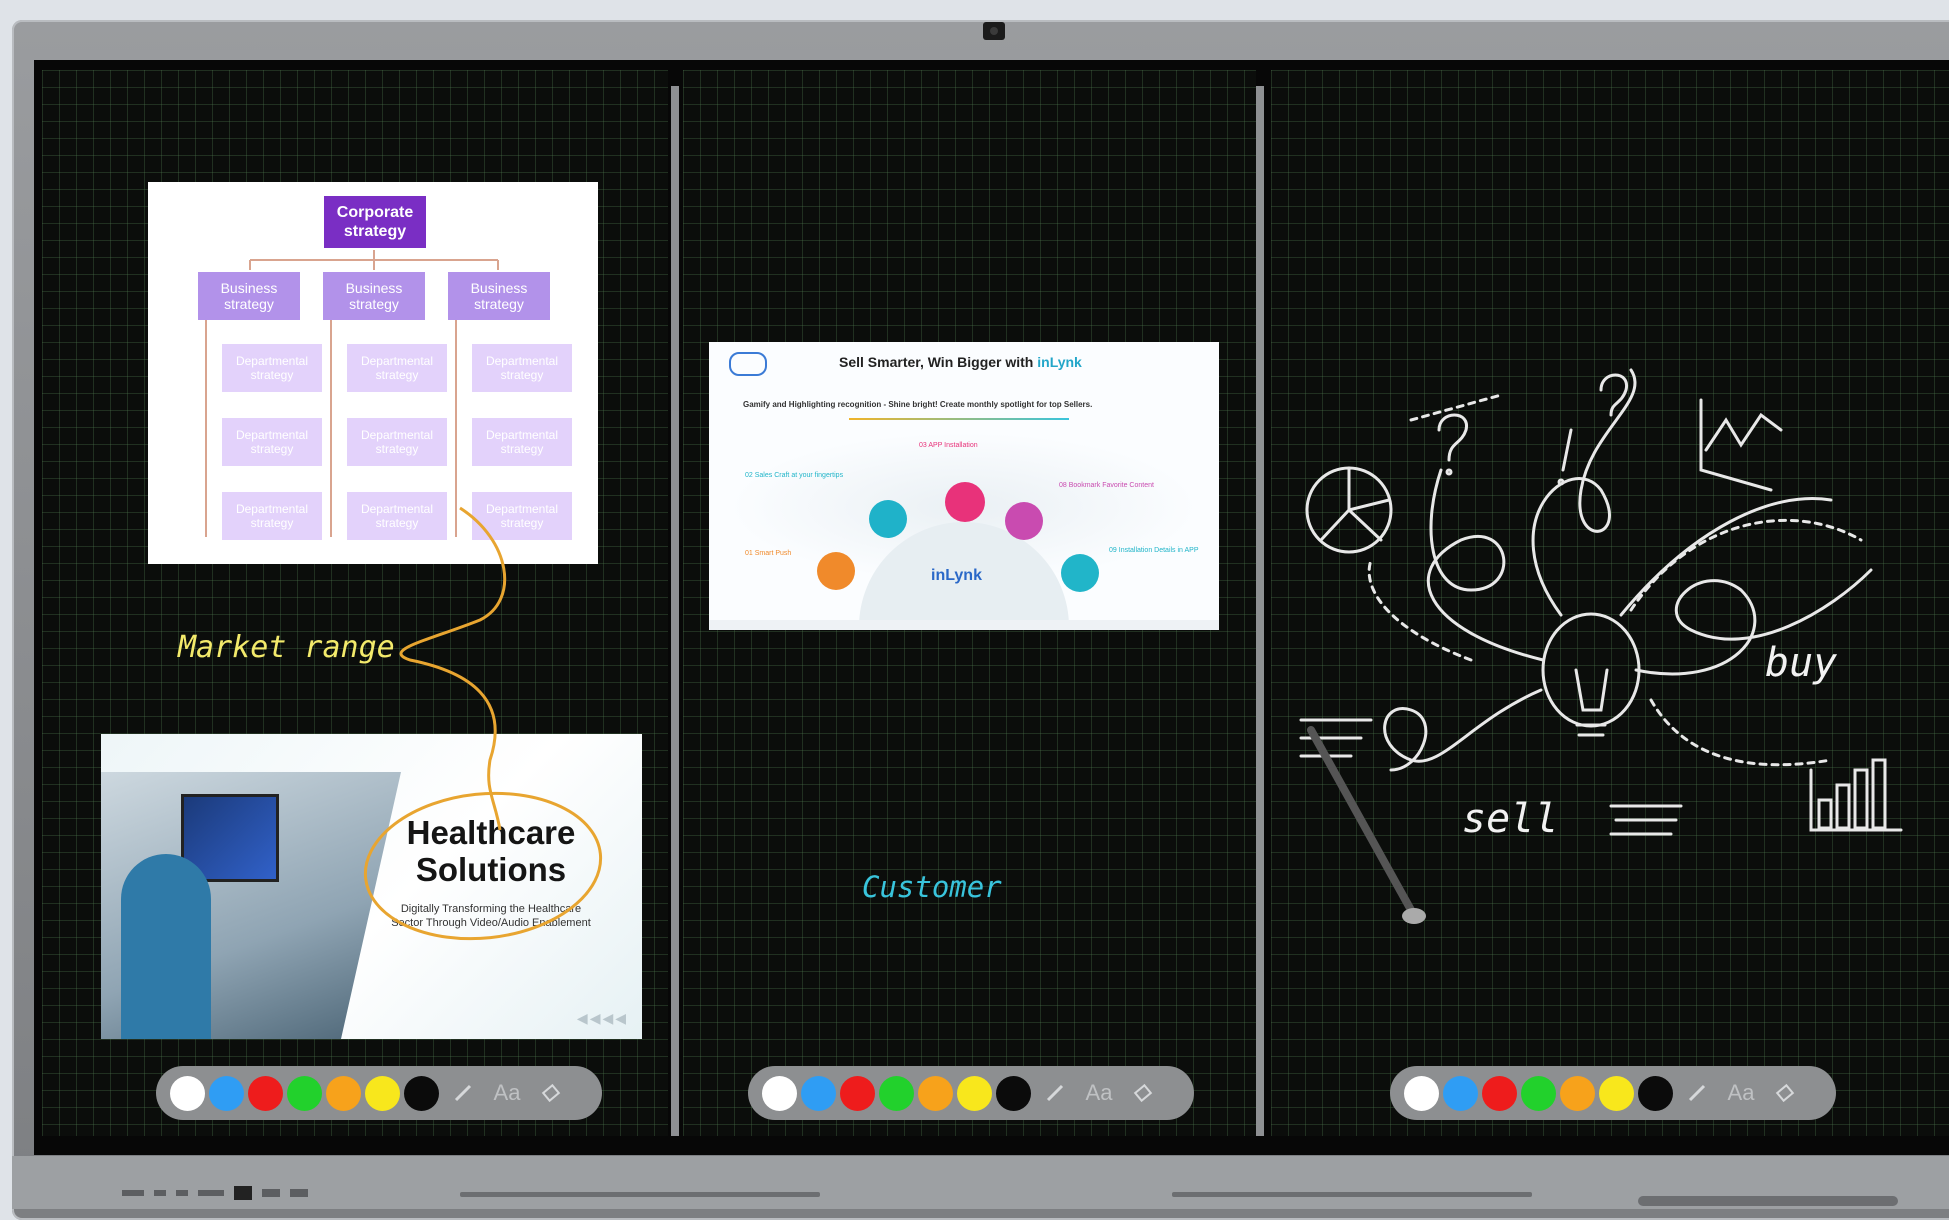  What do you see at coordinates (956, 575) in the screenshot?
I see `center-logo: inLynk` at bounding box center [956, 575].